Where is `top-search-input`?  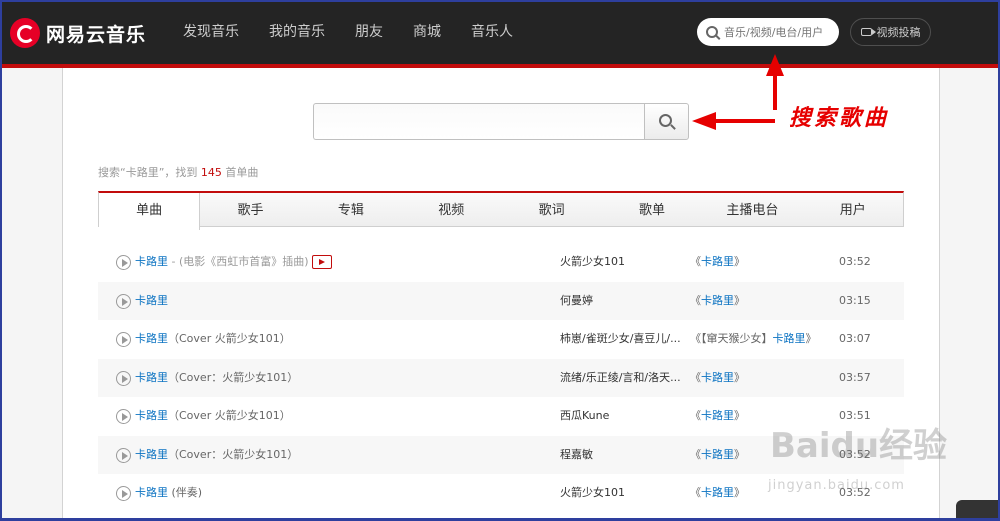 top-search-input is located at coordinates (779, 32).